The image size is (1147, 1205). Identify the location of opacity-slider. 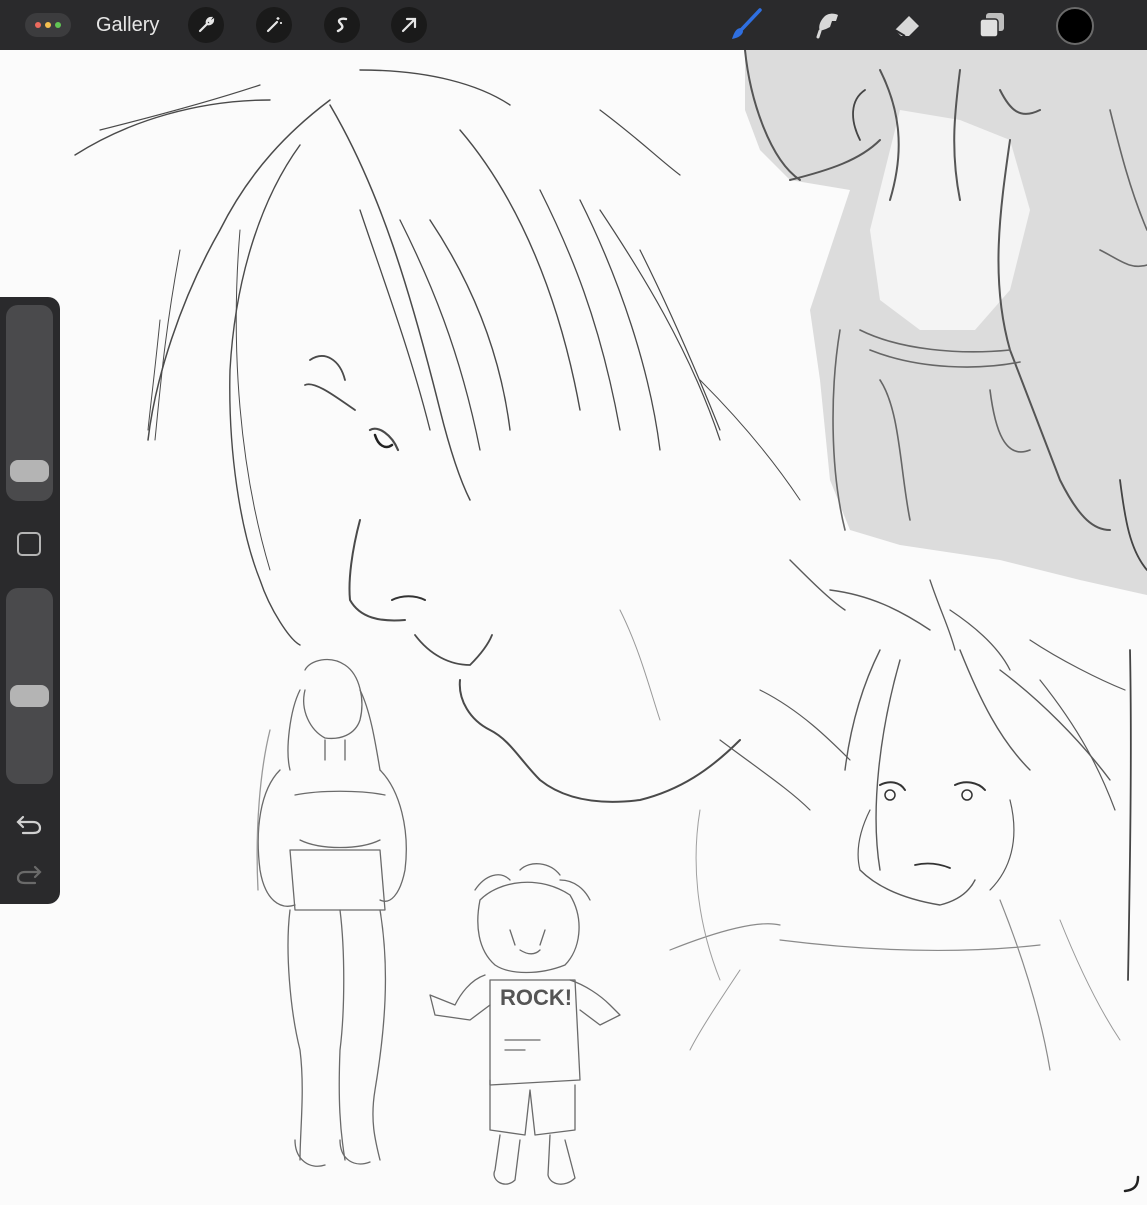
(29, 686).